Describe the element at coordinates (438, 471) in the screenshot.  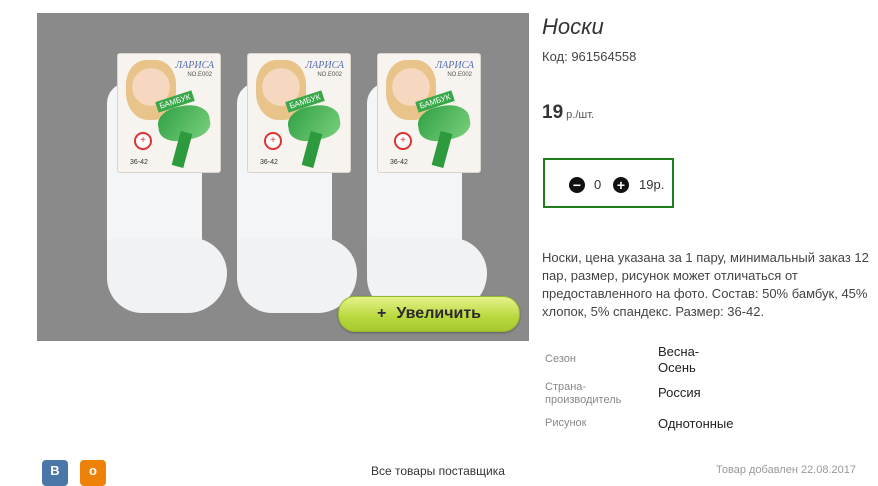
I see `supplier-products-link: Все товары поставщика` at that location.